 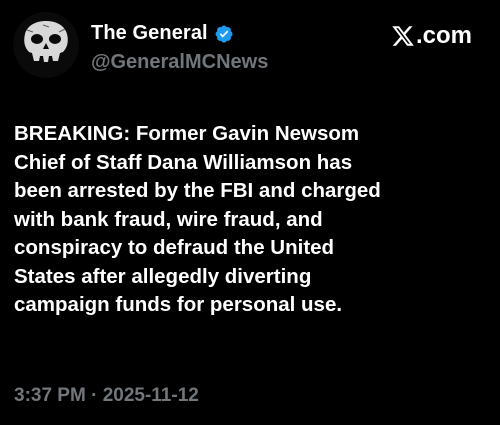 What do you see at coordinates (403, 36) in the screenshot?
I see `x-logo-icon` at bounding box center [403, 36].